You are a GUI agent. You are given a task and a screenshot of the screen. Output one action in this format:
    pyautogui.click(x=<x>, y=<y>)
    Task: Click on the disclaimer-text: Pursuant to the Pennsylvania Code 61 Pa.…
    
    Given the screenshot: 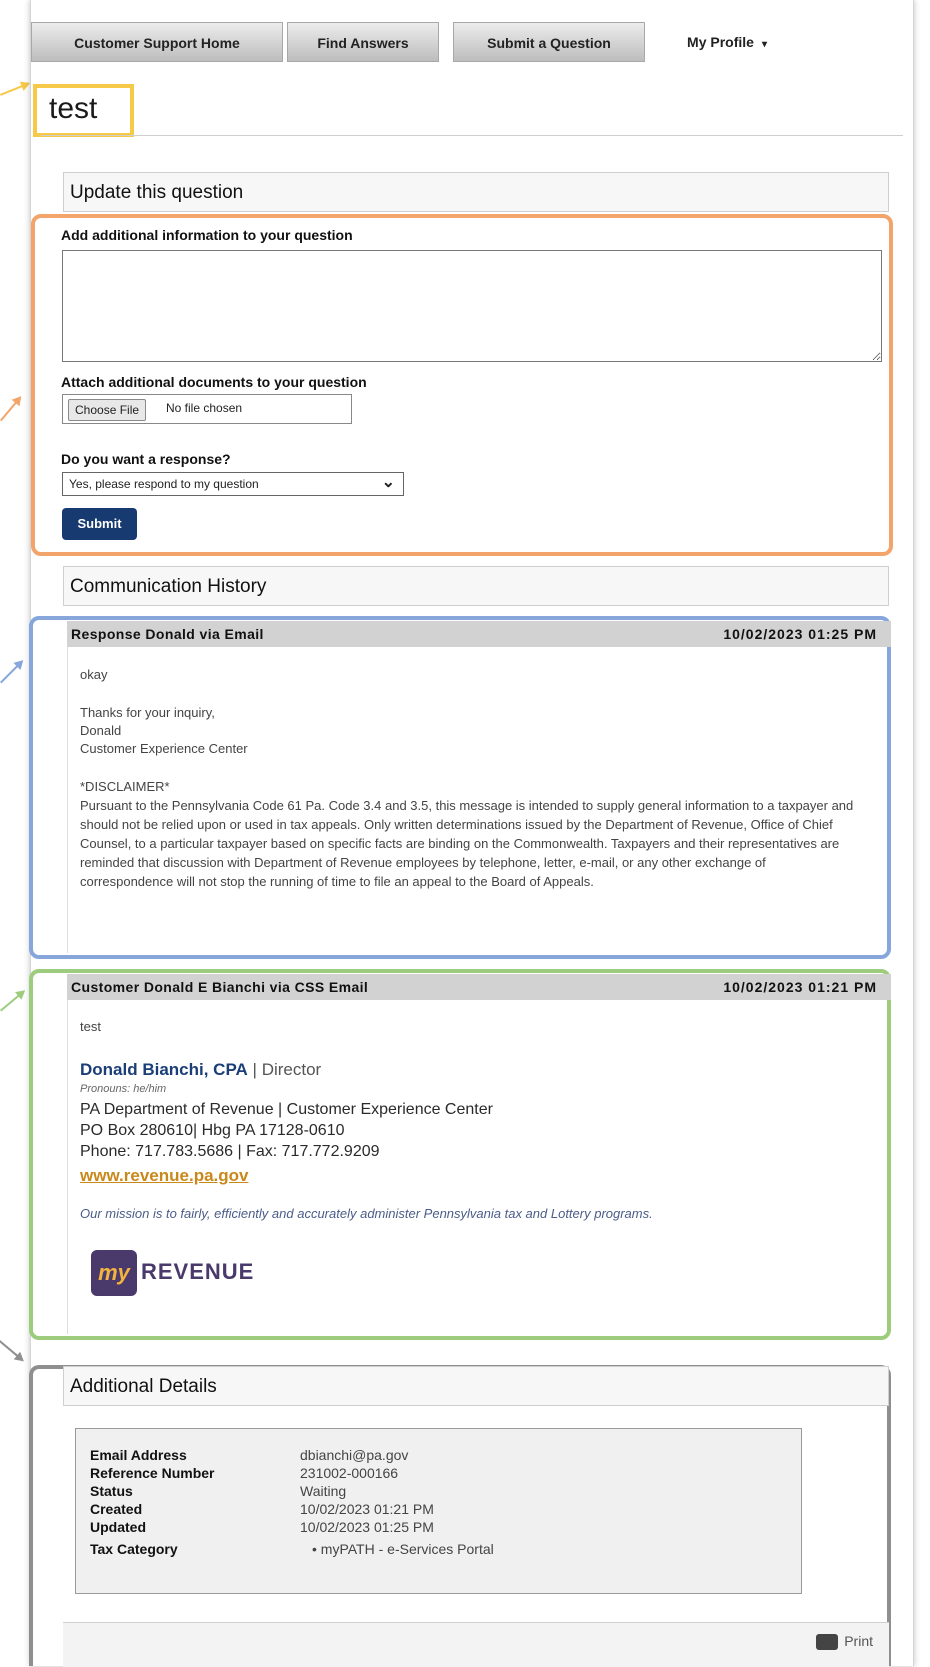 What is the action you would take?
    pyautogui.click(x=467, y=843)
    